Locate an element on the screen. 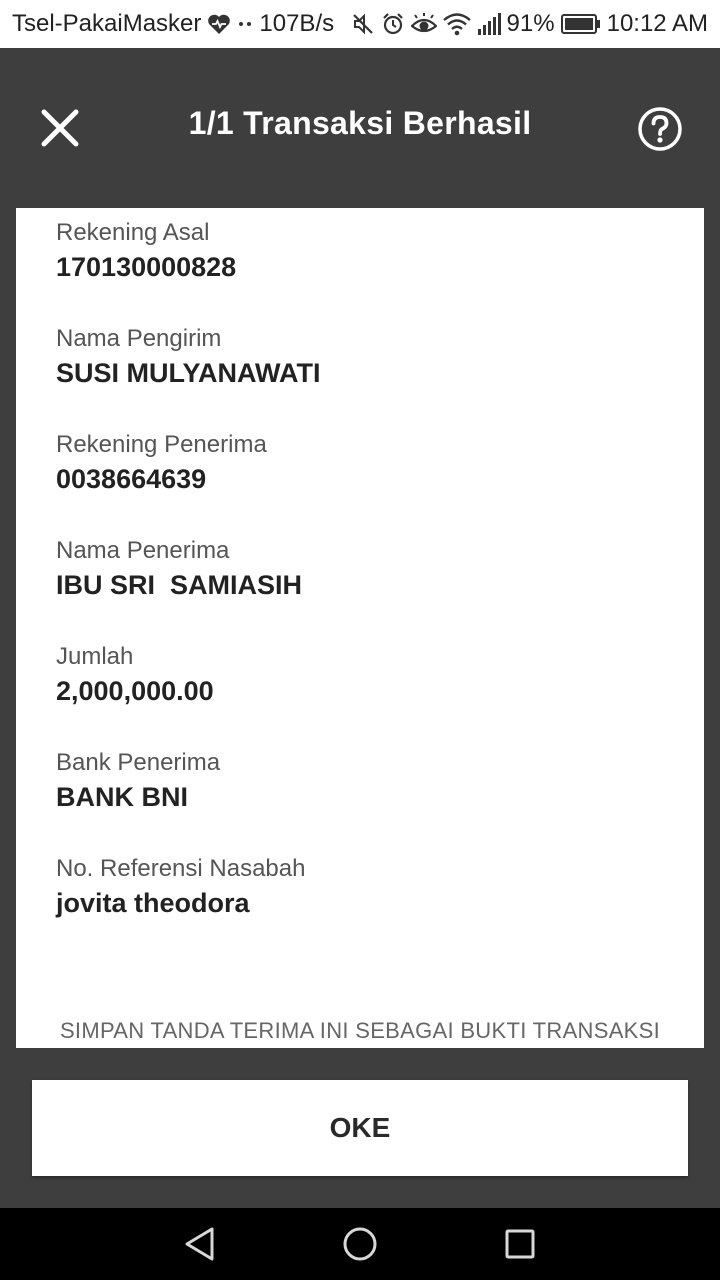 This screenshot has width=720, height=1280. clock: 10:12 AM is located at coordinates (657, 23).